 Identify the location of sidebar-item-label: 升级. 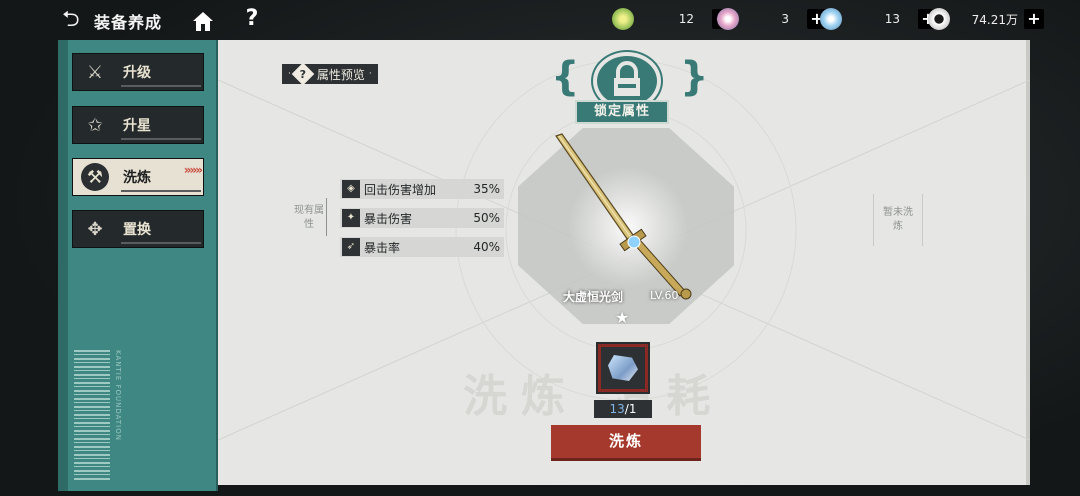
(137, 73).